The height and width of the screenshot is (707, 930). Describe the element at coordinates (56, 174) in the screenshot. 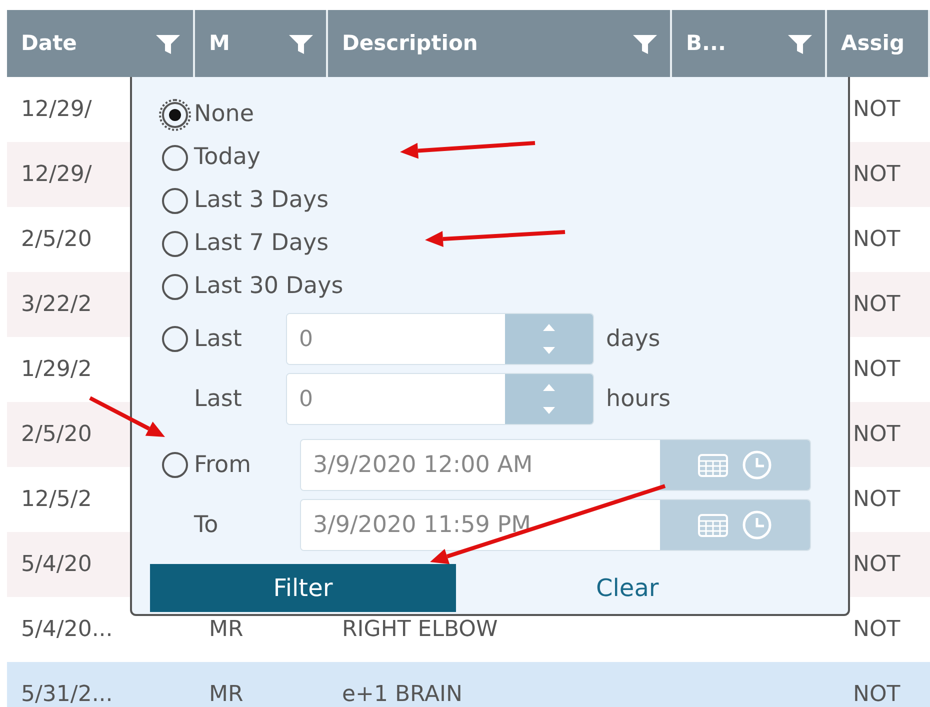

I see `table-cell: 12/29/` at that location.